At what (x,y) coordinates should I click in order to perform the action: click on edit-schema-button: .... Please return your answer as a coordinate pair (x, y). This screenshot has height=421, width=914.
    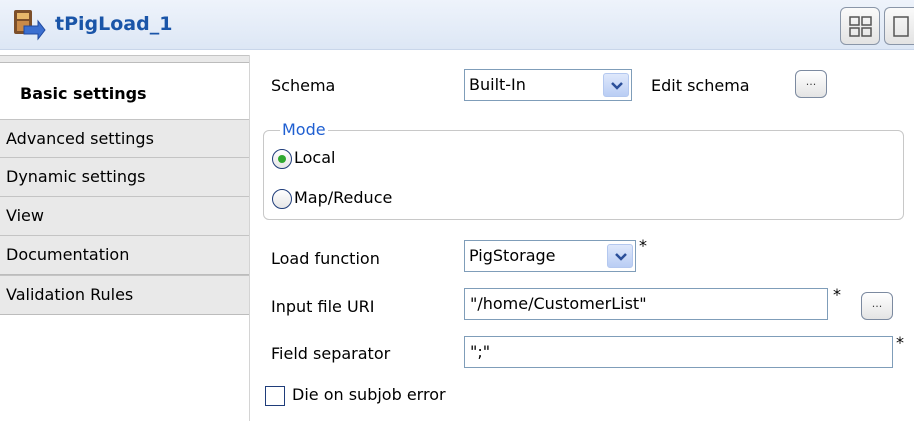
    Looking at the image, I should click on (811, 84).